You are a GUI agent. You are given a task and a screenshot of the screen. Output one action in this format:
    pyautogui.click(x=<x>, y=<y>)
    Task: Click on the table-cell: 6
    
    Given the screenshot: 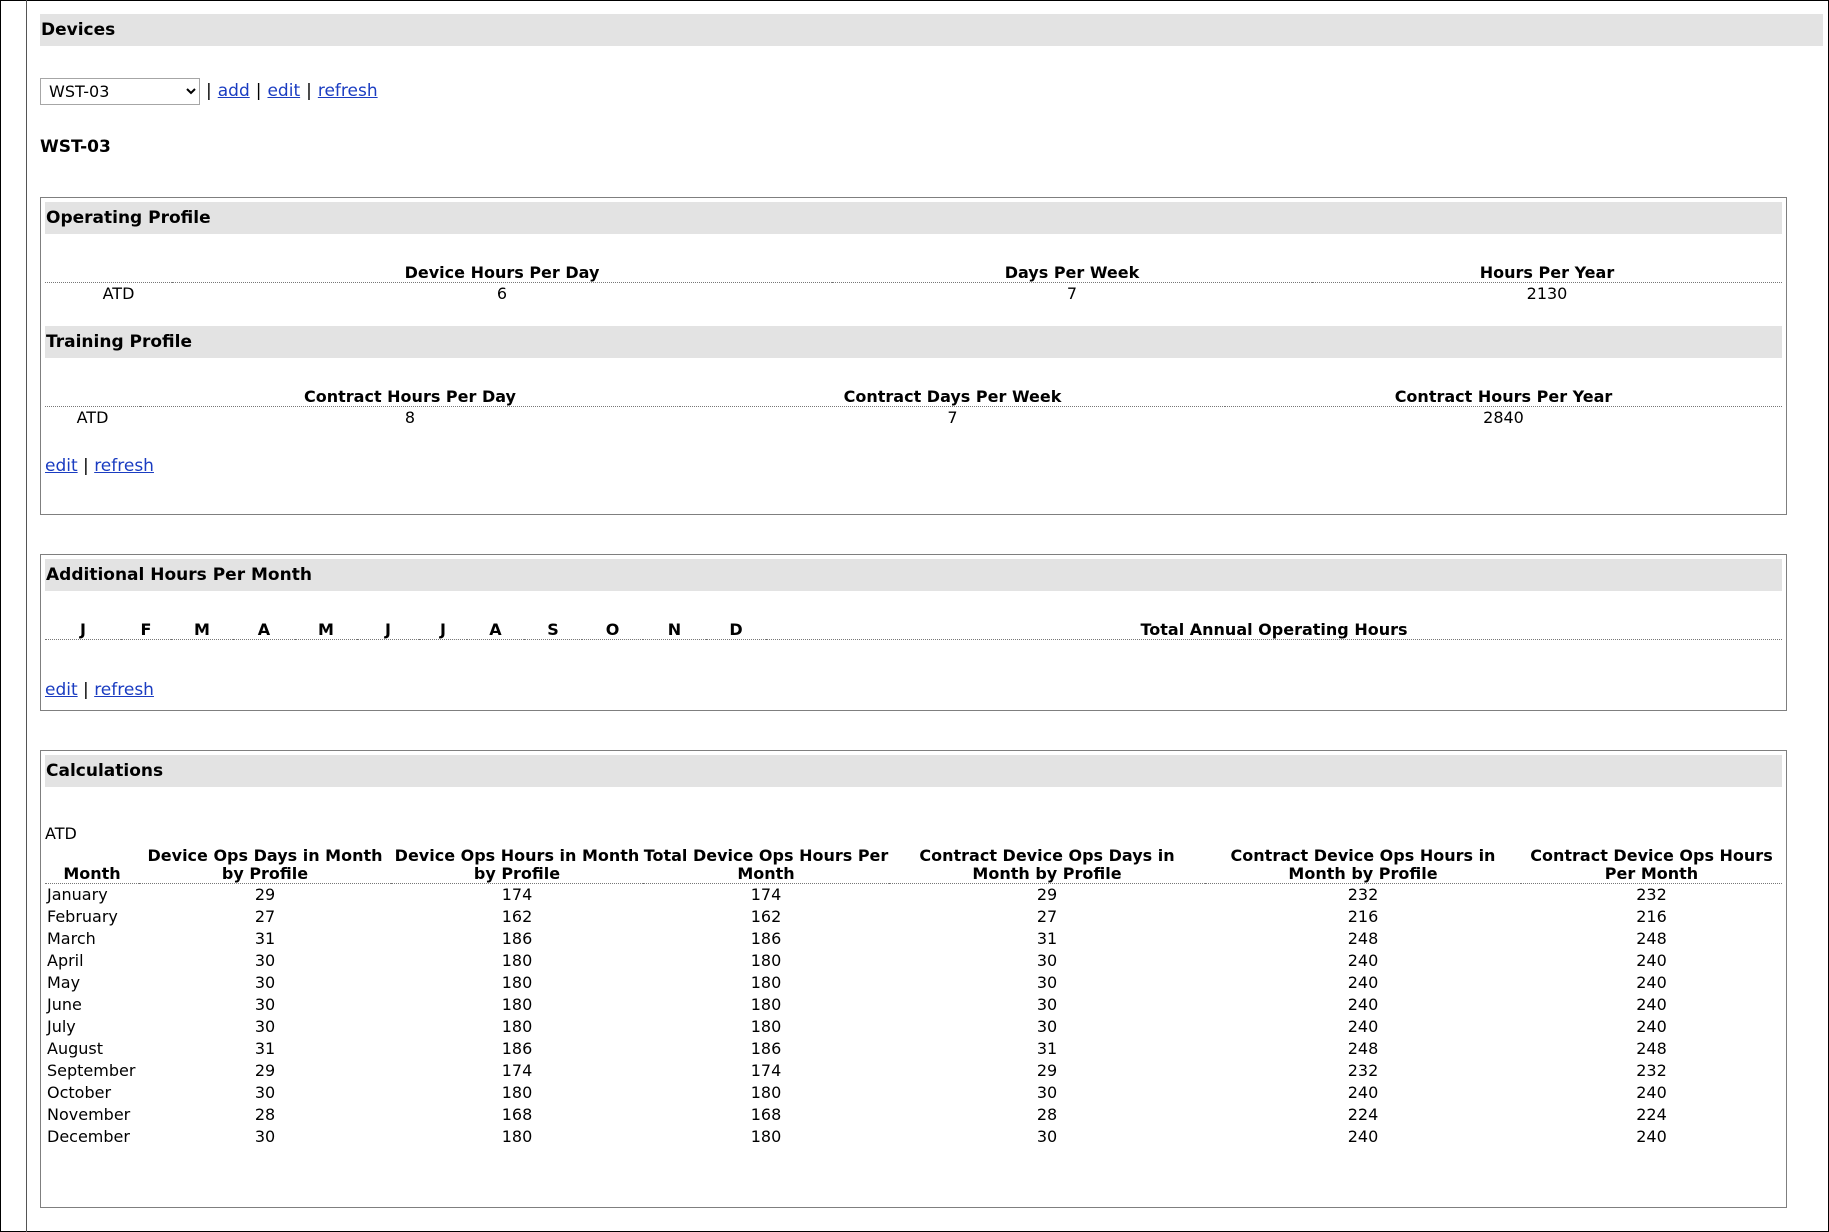 What is the action you would take?
    pyautogui.click(x=502, y=293)
    